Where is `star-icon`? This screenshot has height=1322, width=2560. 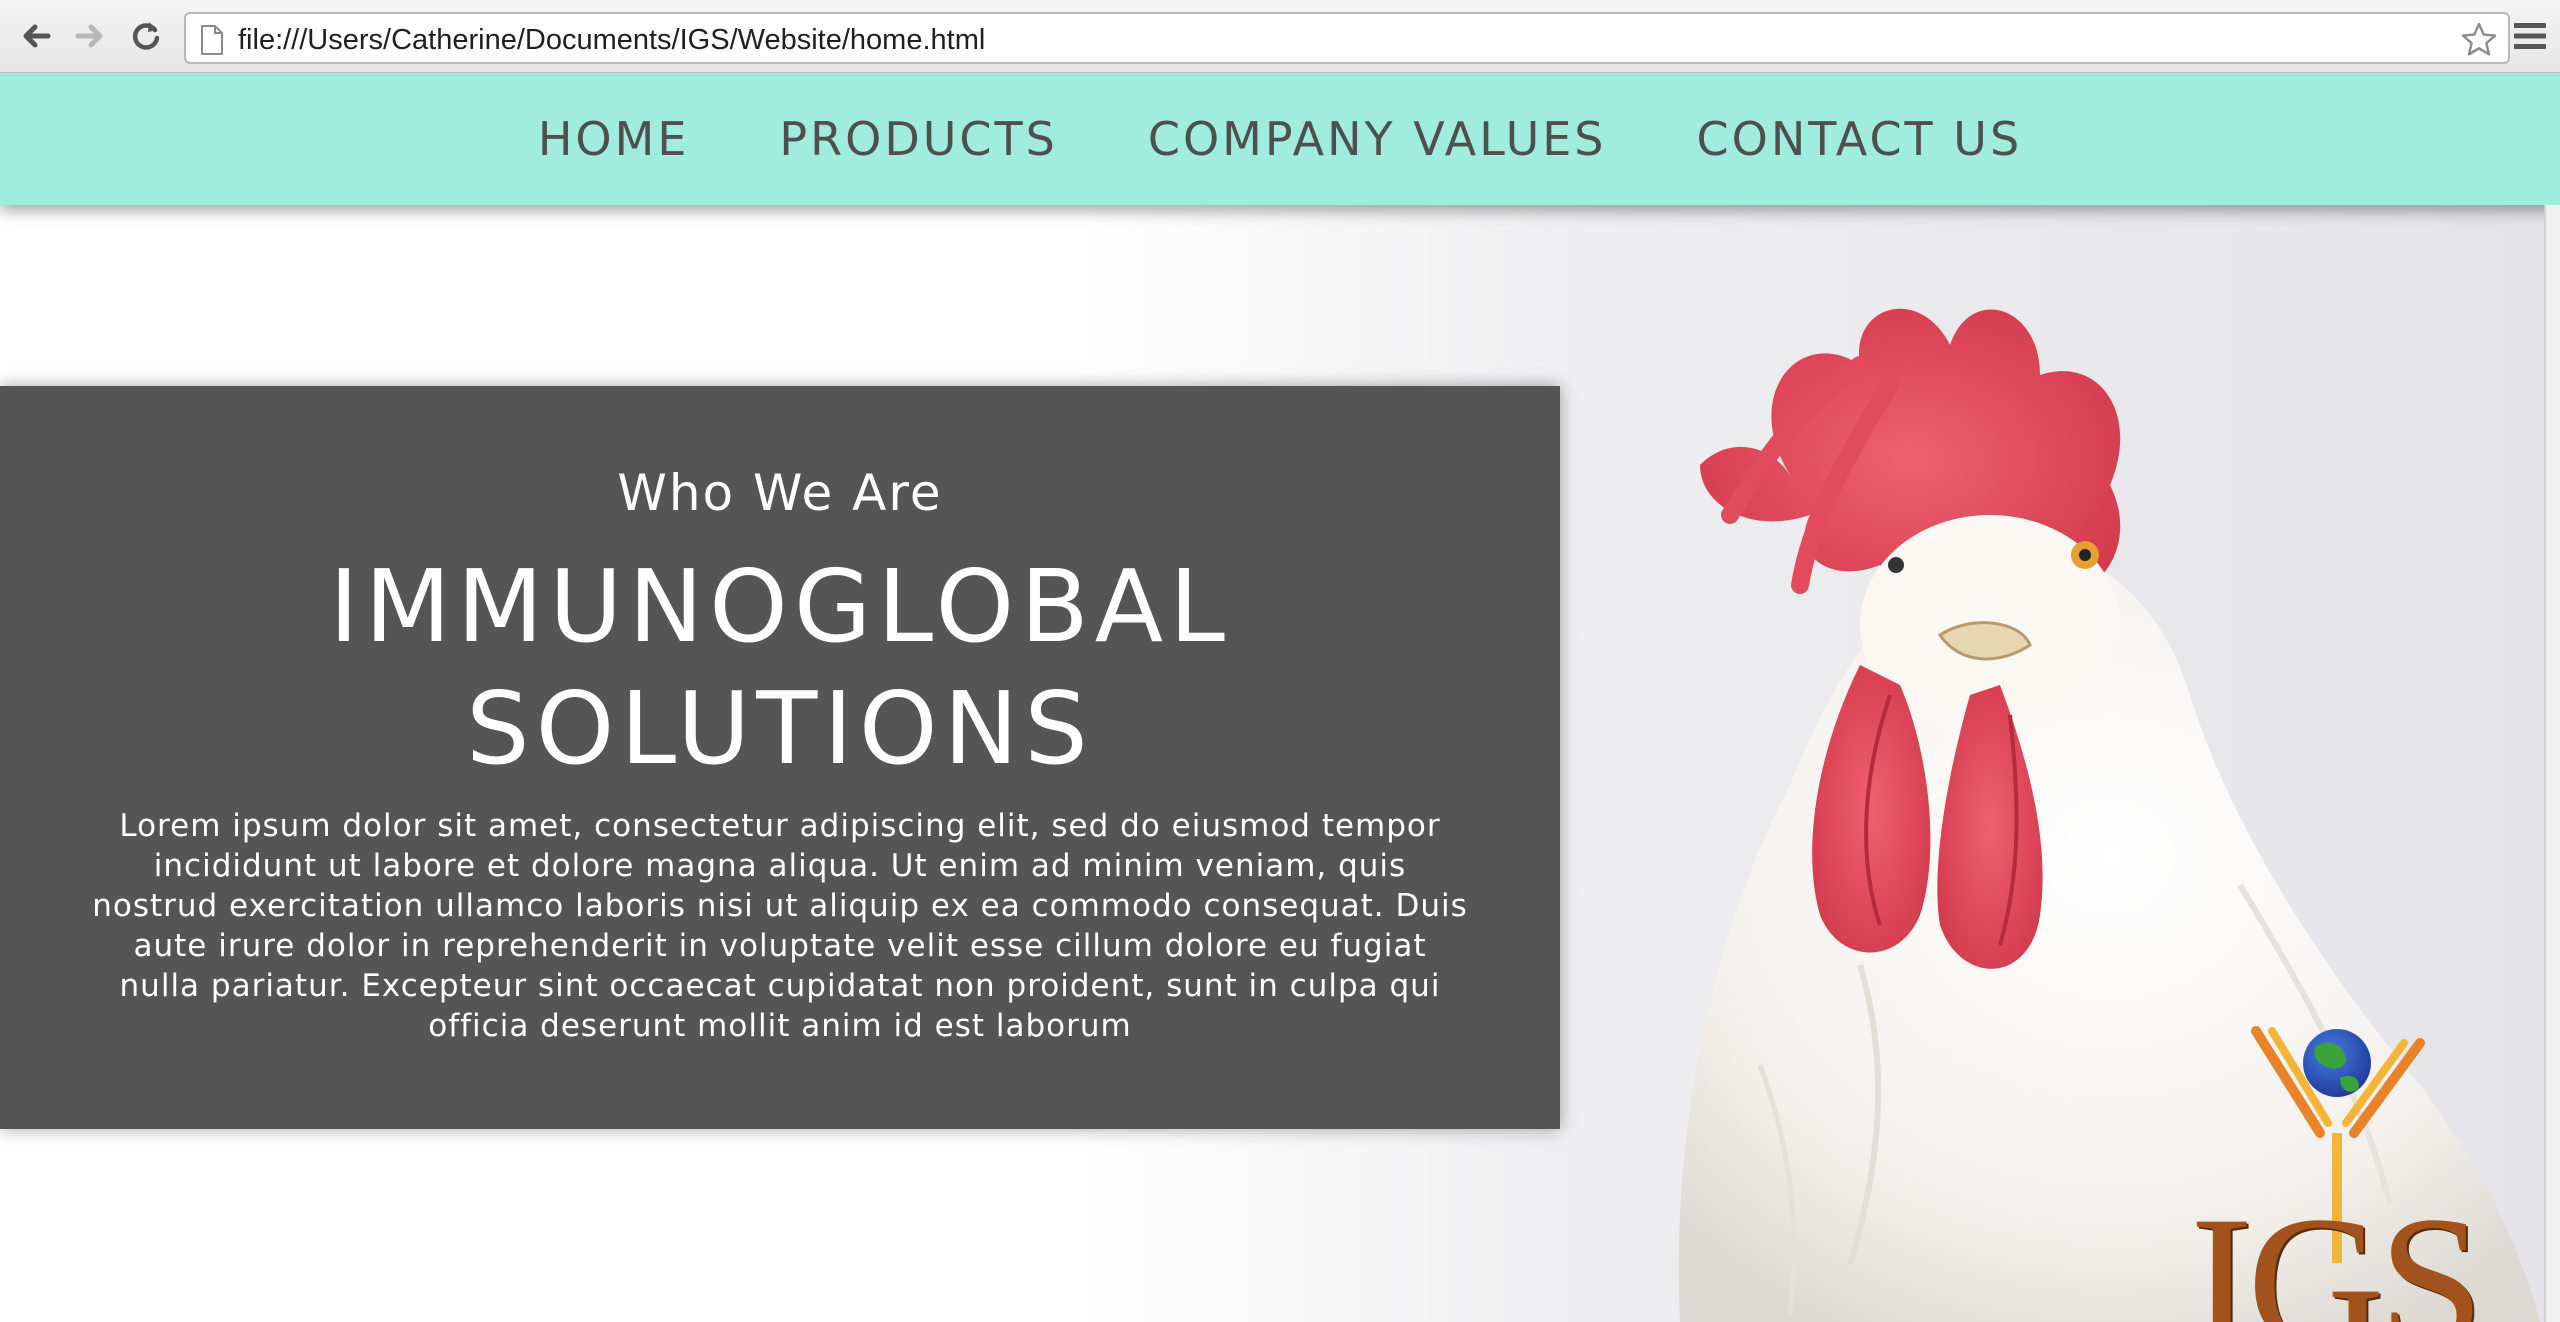
star-icon is located at coordinates (2479, 40).